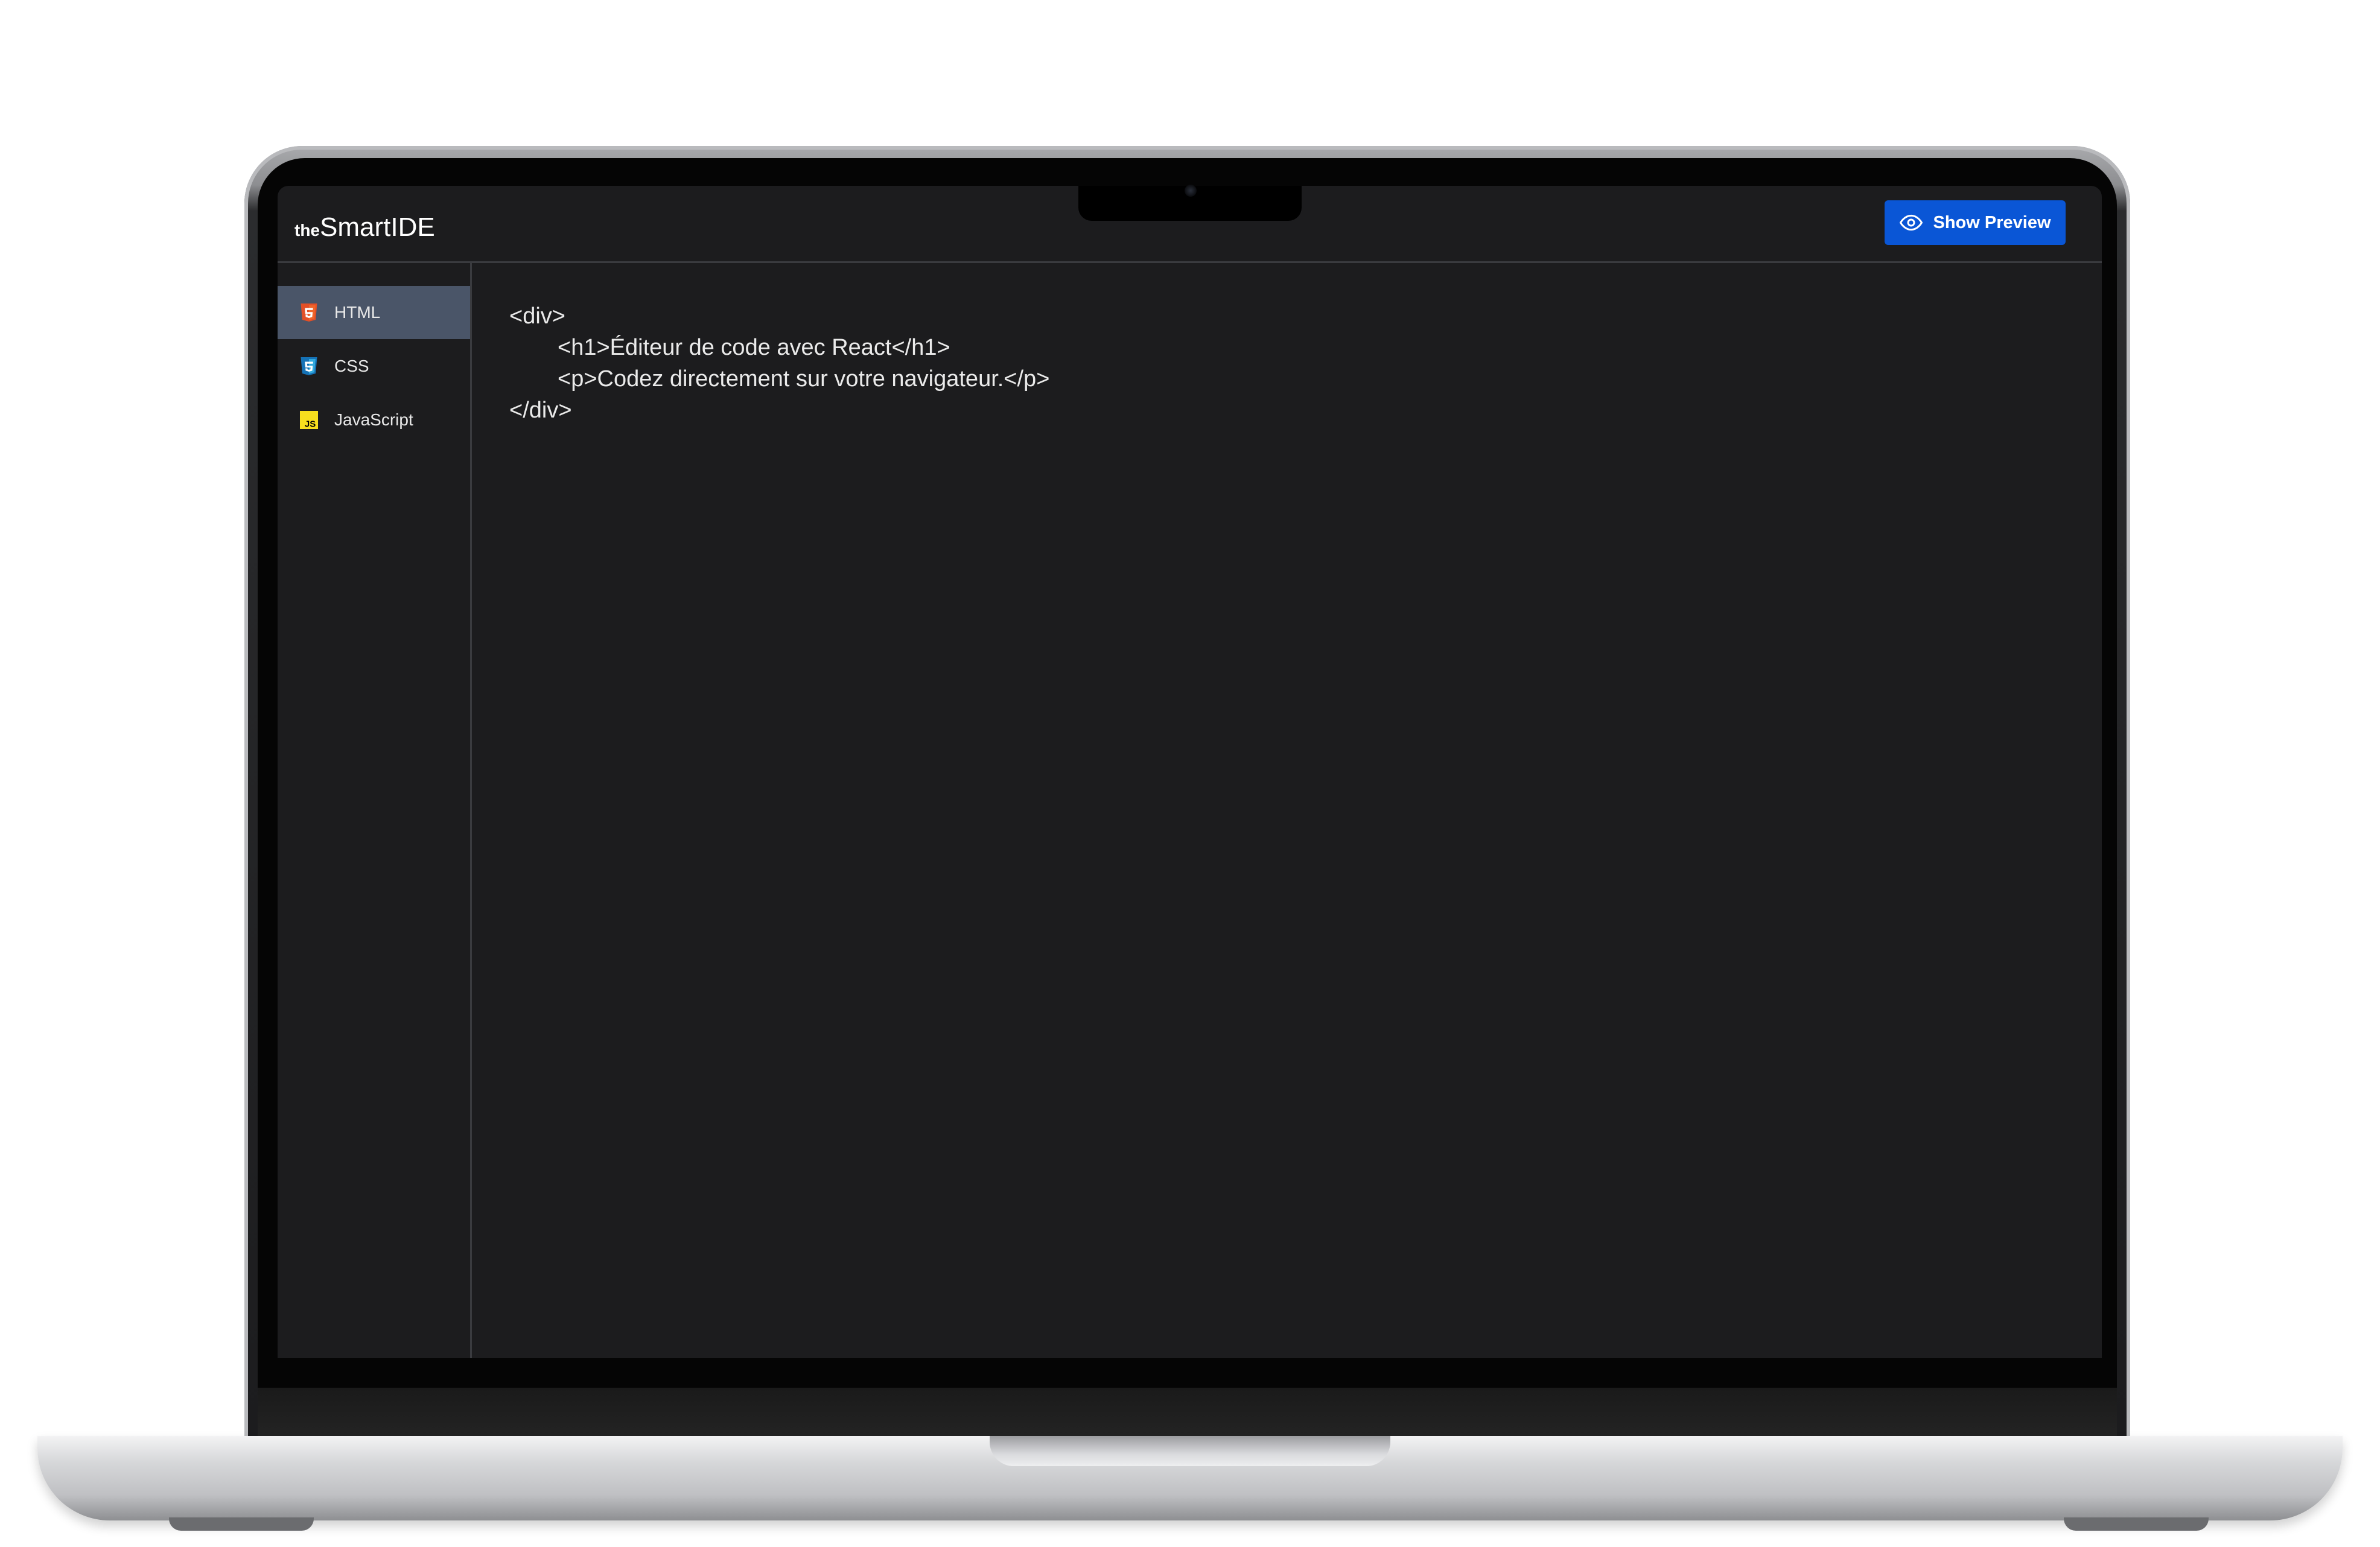 The height and width of the screenshot is (1547, 2380). What do you see at coordinates (374, 367) in the screenshot?
I see `sidebar-item-css: CSS` at bounding box center [374, 367].